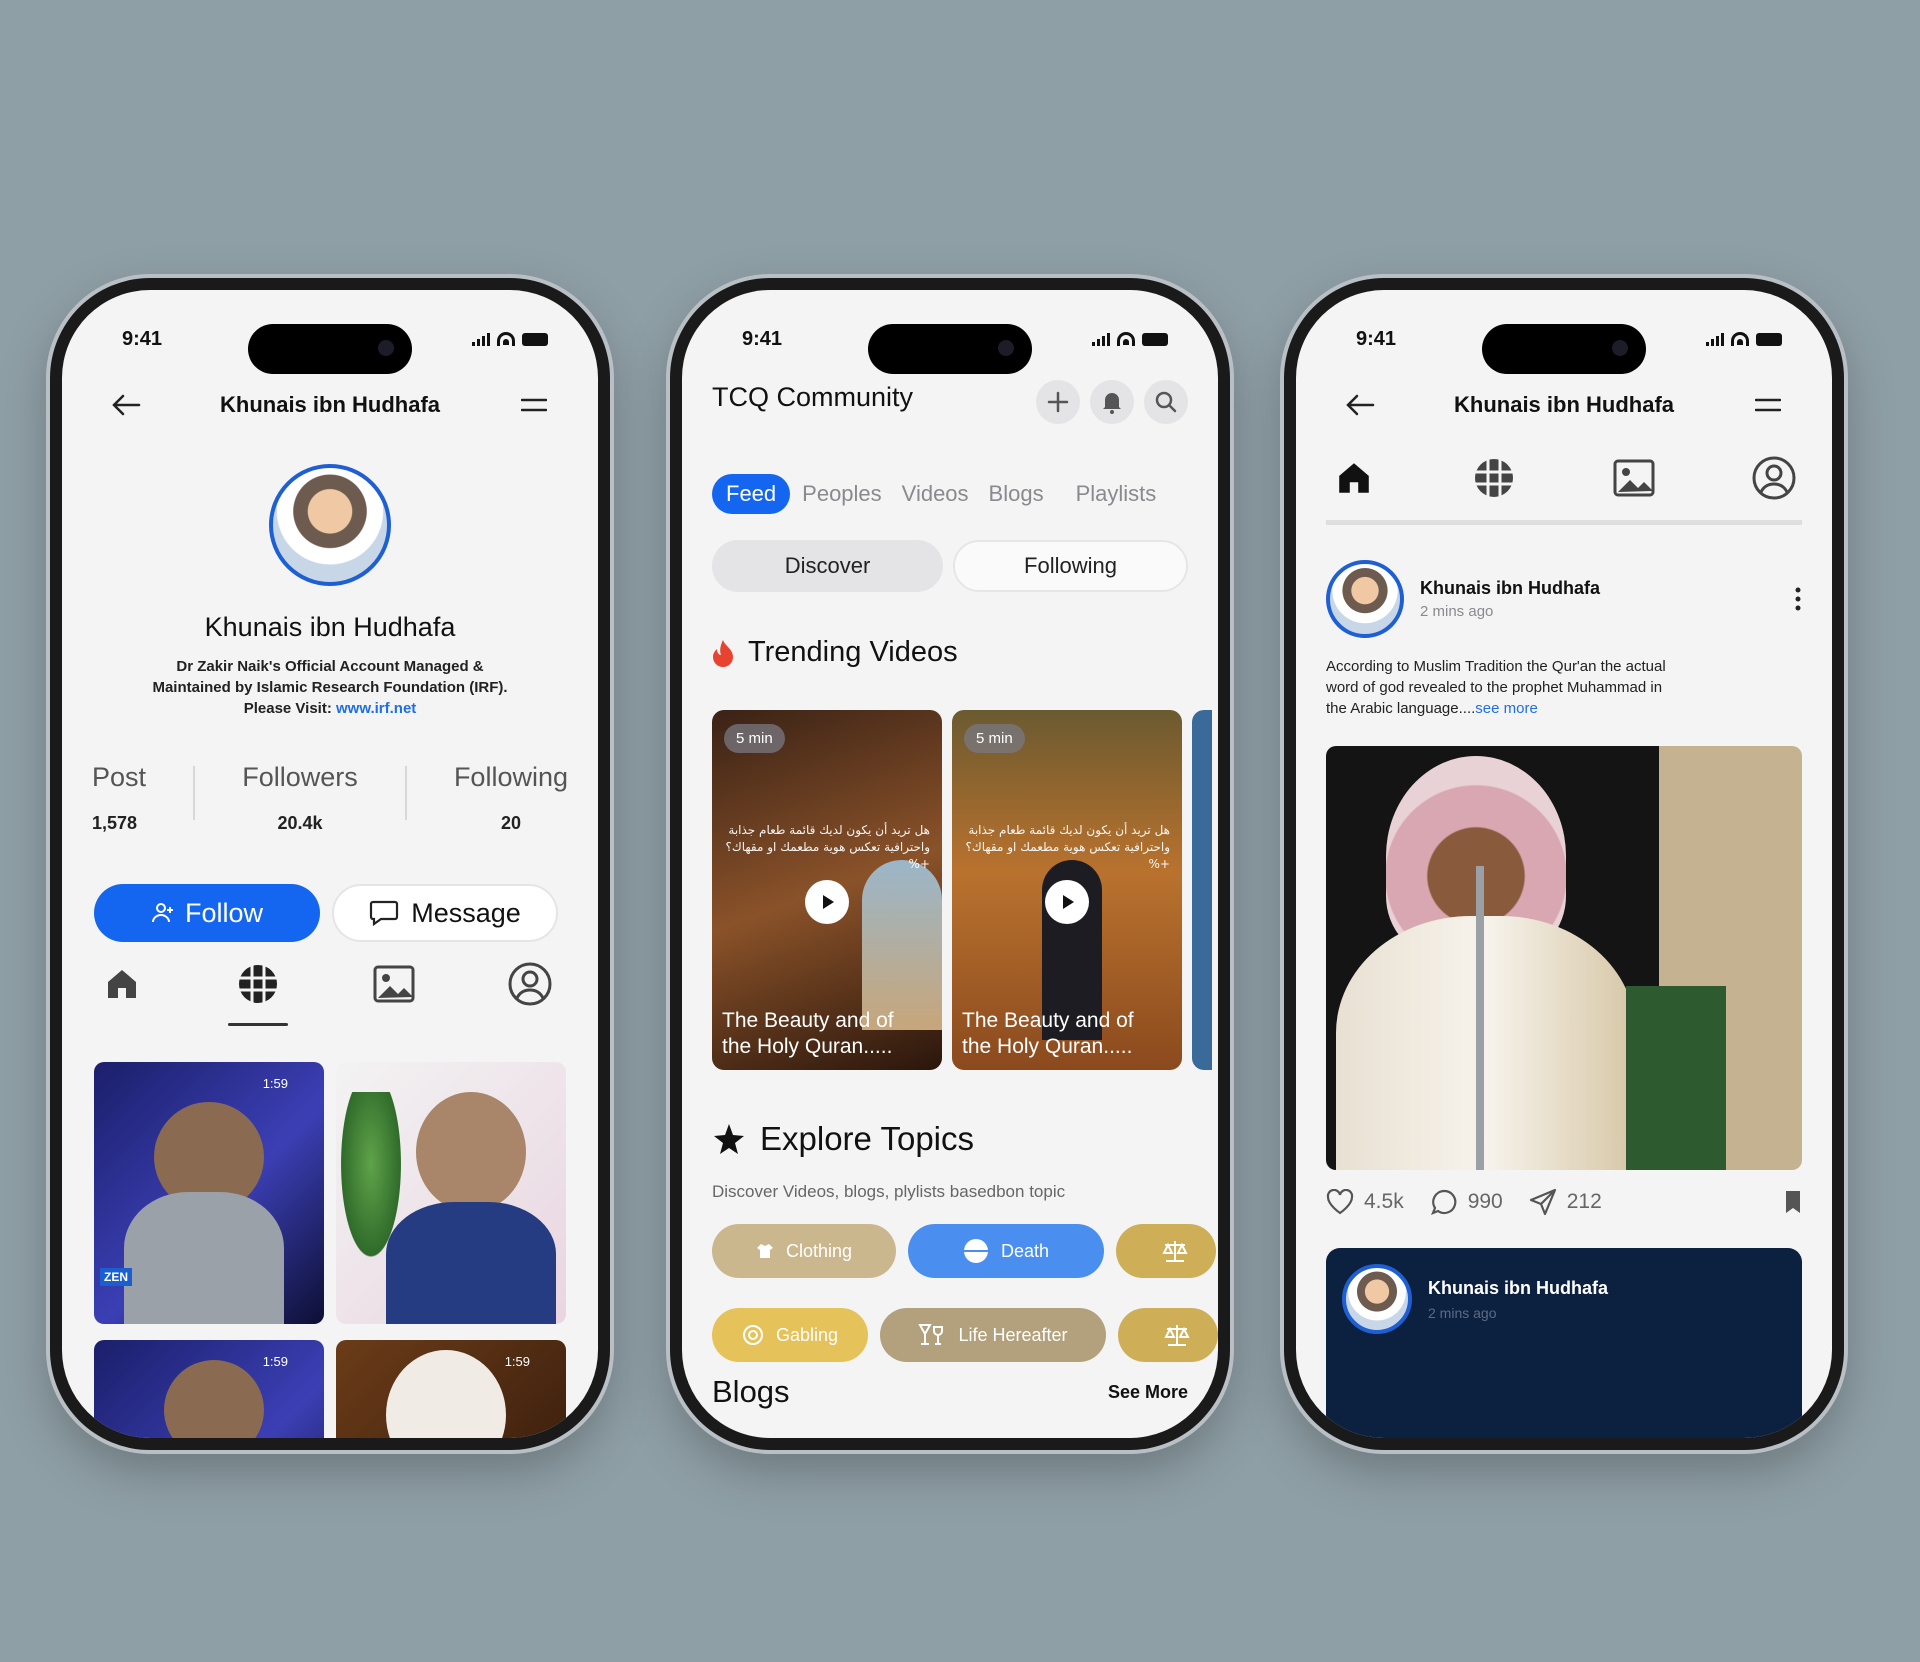  What do you see at coordinates (808, 1020) in the screenshot?
I see `video-caption-line: The Beauty and of` at bounding box center [808, 1020].